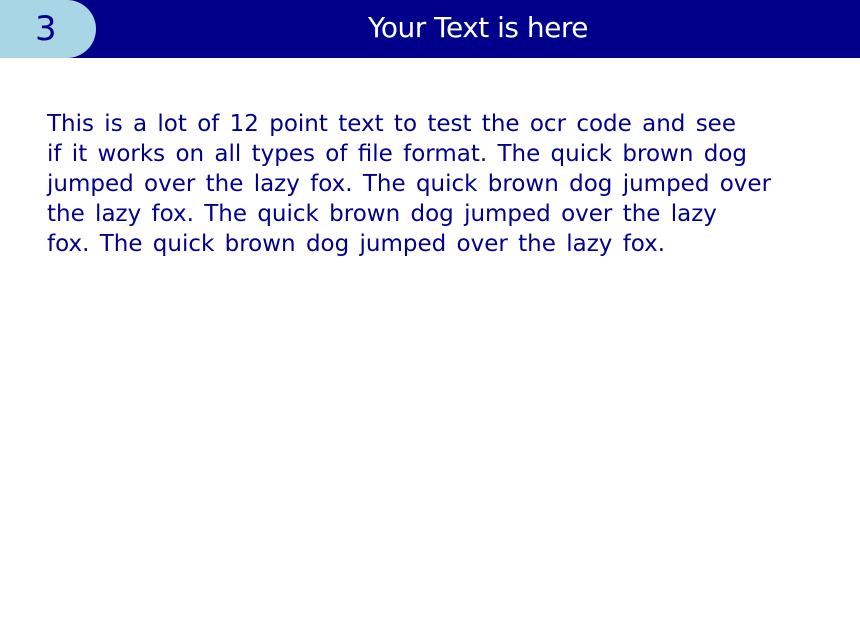 The image size is (860, 621). I want to click on slide-title: Your Text is here, so click(478, 27).